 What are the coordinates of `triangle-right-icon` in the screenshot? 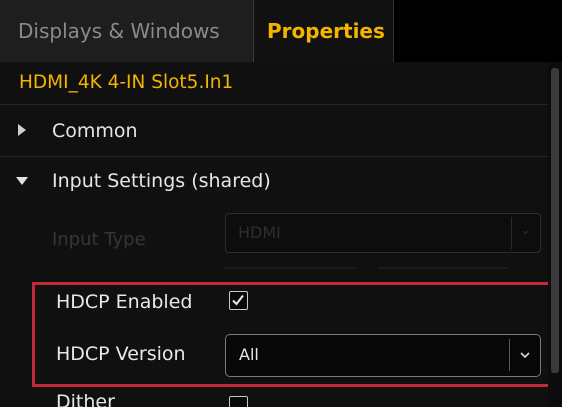 It's located at (22, 130).